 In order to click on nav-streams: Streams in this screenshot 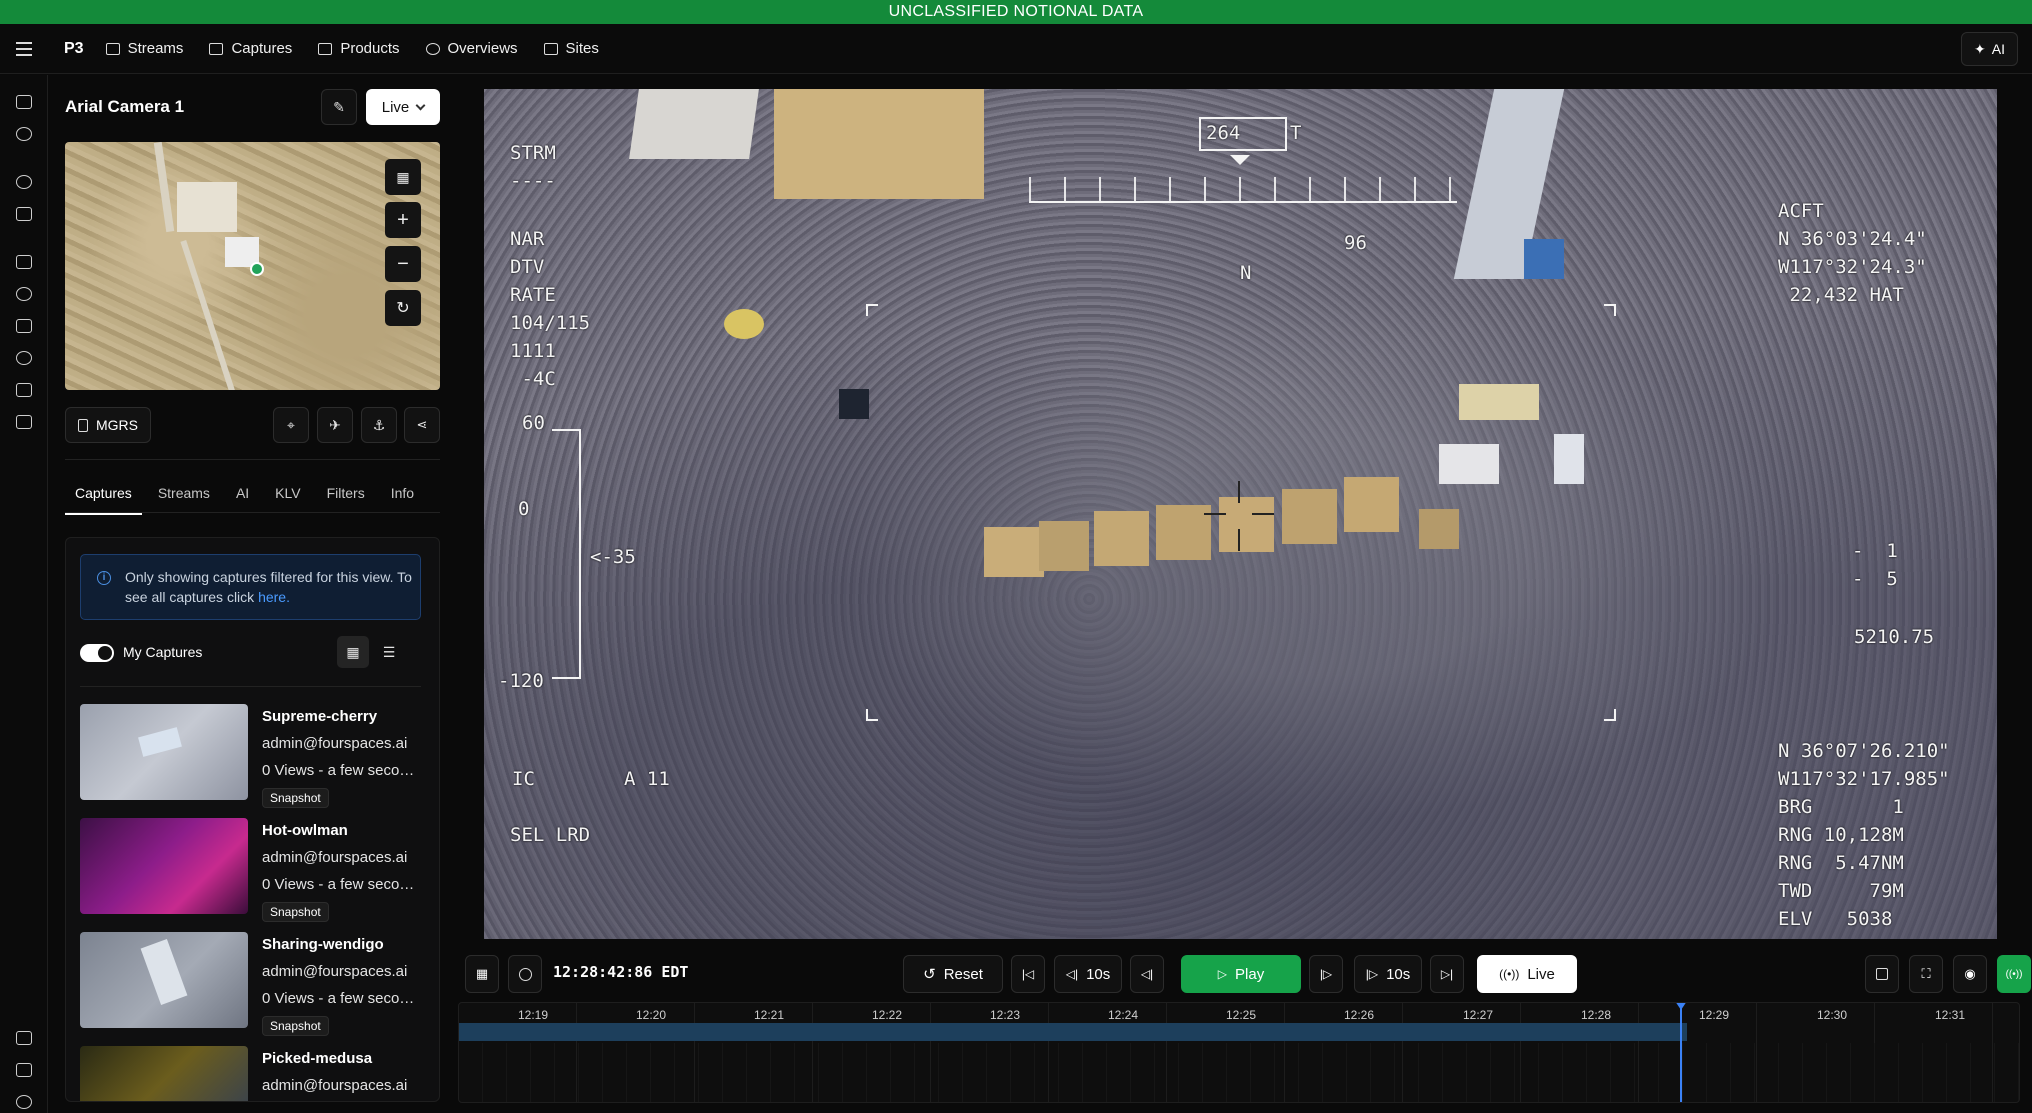, I will do `click(144, 48)`.